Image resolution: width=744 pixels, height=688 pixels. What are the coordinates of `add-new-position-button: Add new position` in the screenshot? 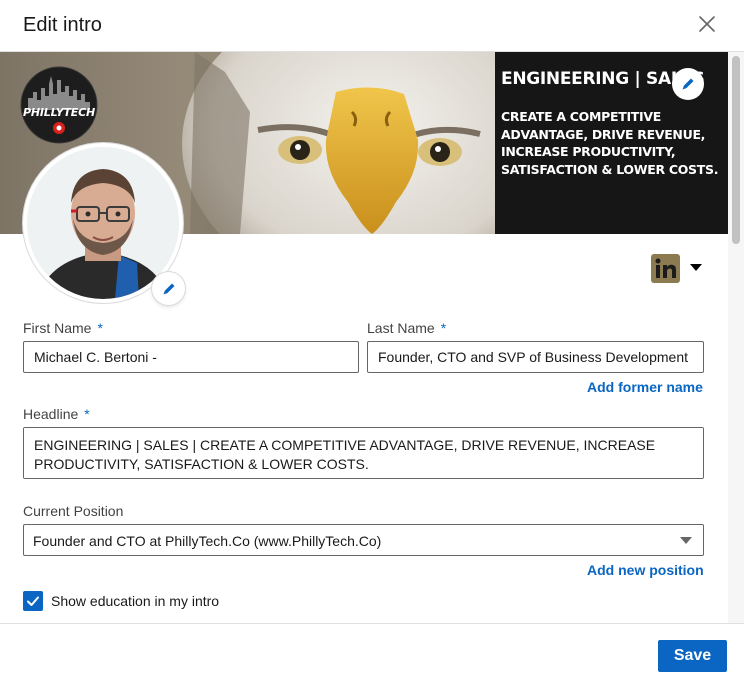 It's located at (645, 570).